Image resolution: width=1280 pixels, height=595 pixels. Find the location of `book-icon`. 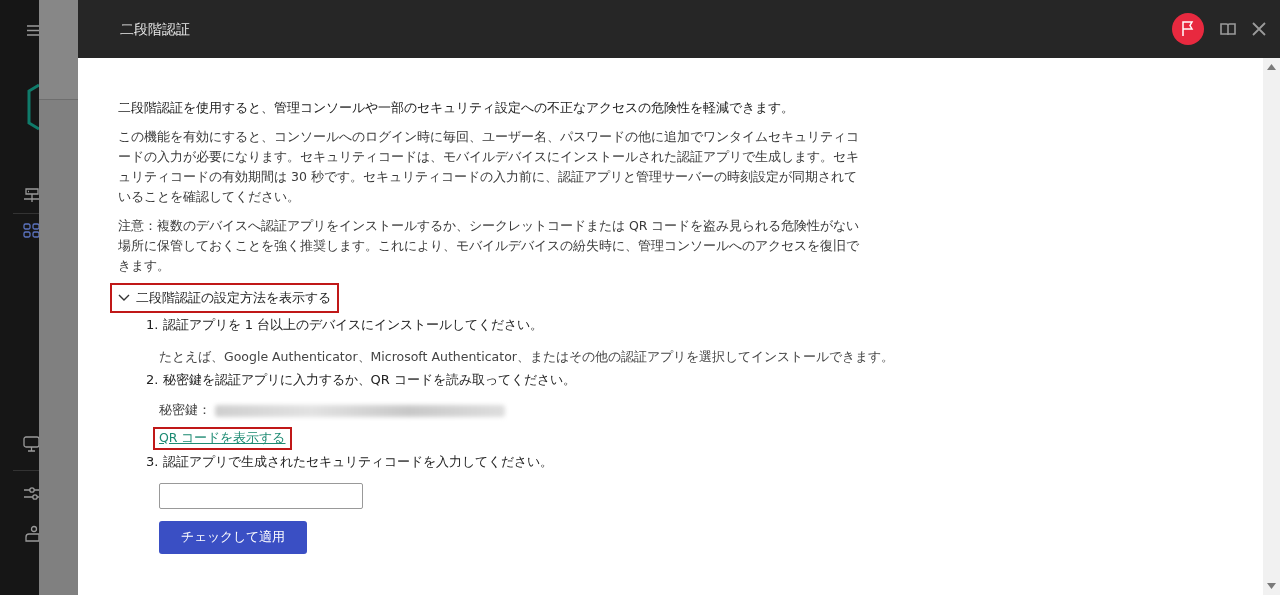

book-icon is located at coordinates (1228, 29).